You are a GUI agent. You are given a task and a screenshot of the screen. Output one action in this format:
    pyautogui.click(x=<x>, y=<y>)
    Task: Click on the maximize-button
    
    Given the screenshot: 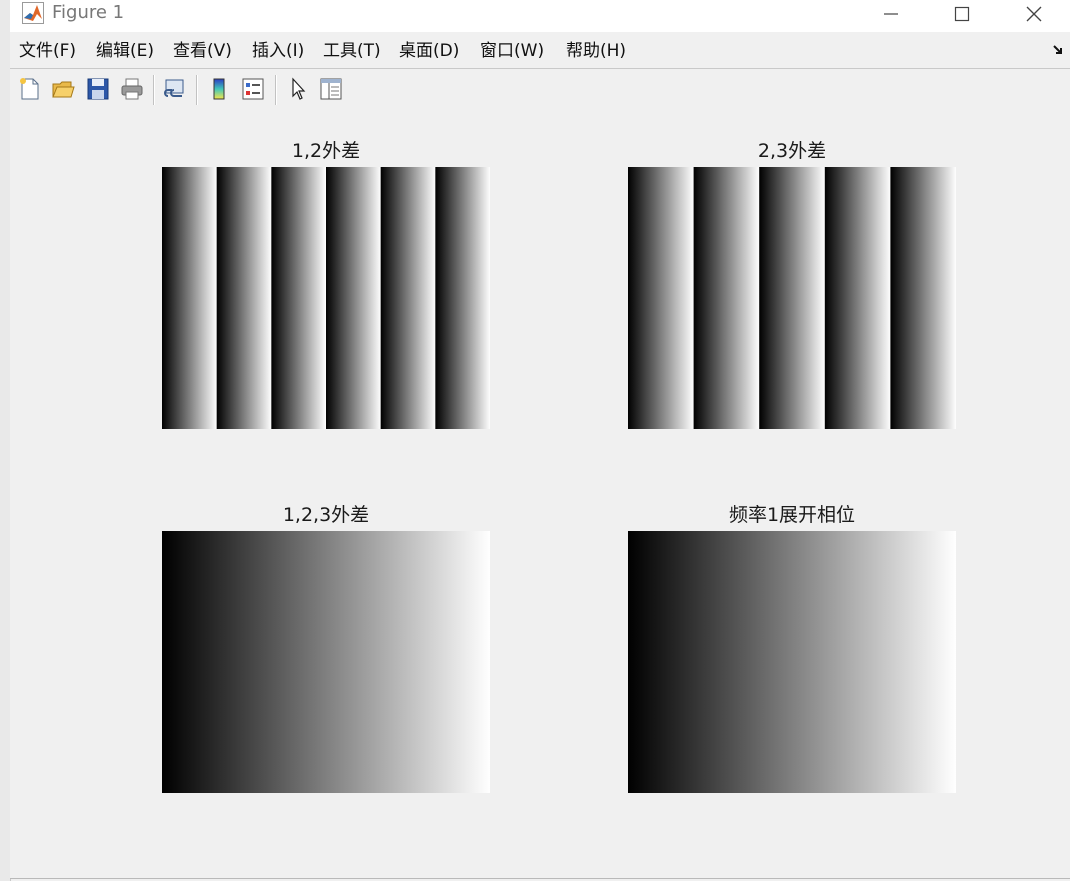 What is the action you would take?
    pyautogui.click(x=962, y=14)
    